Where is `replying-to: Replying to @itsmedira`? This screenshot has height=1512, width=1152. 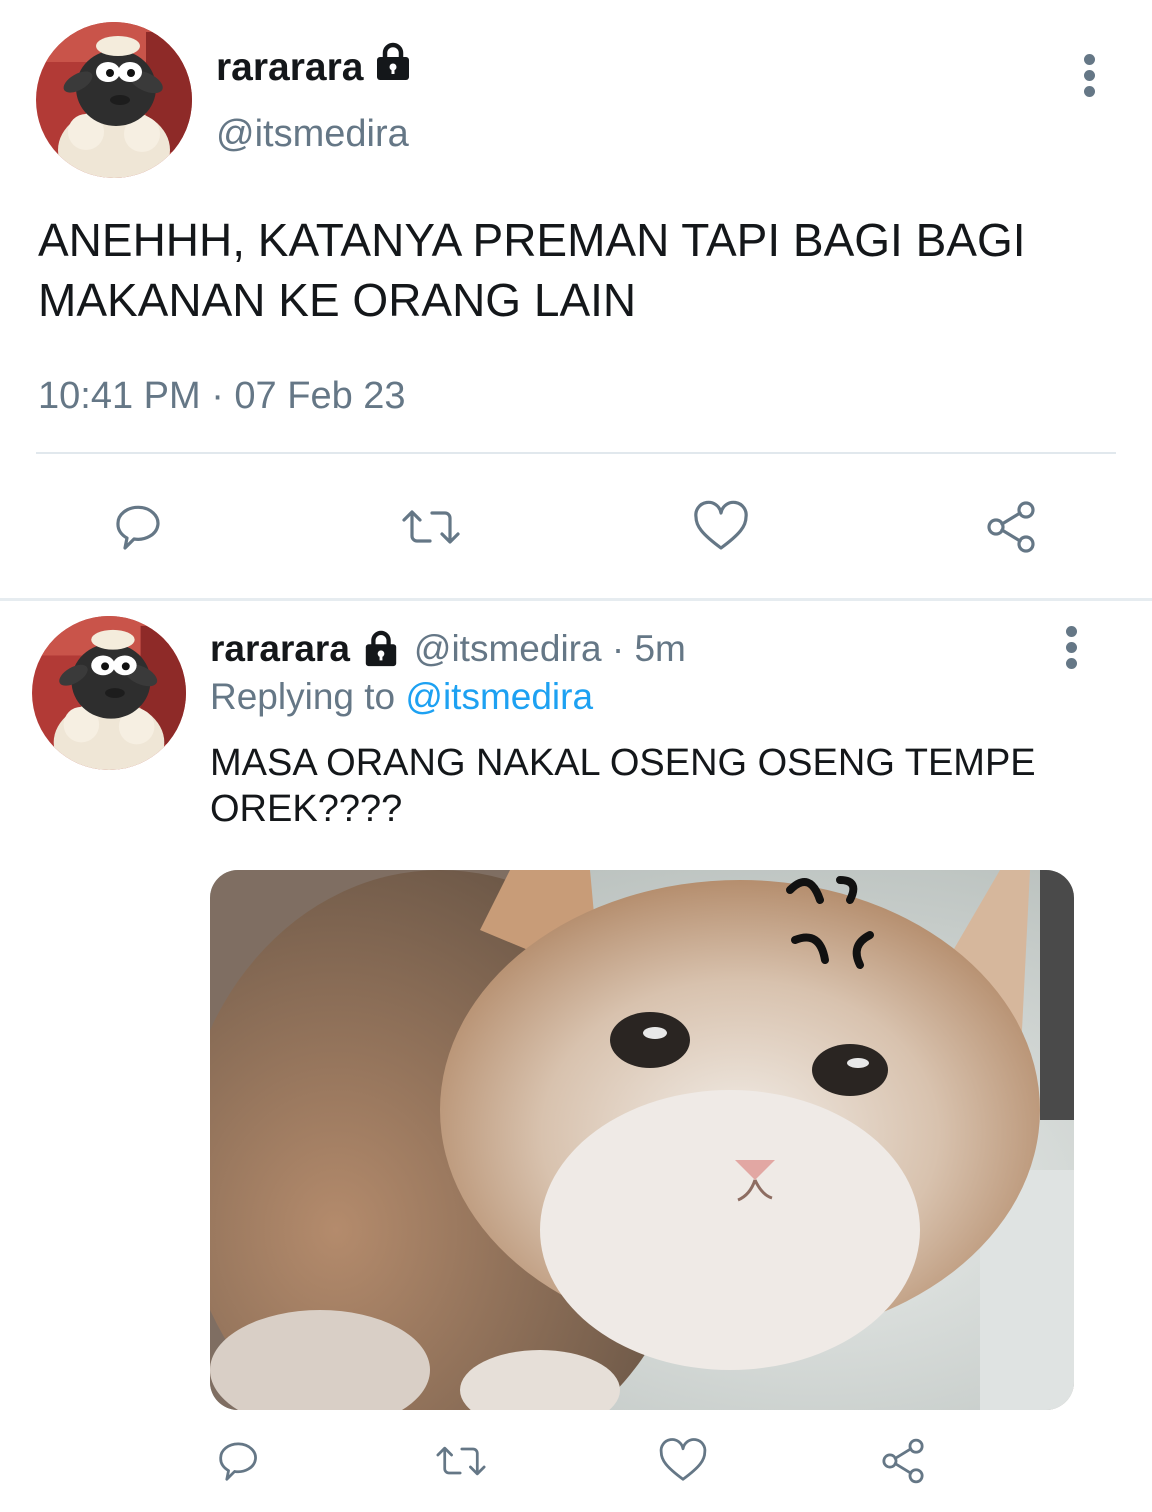 replying-to: Replying to @itsmedira is located at coordinates (401, 697).